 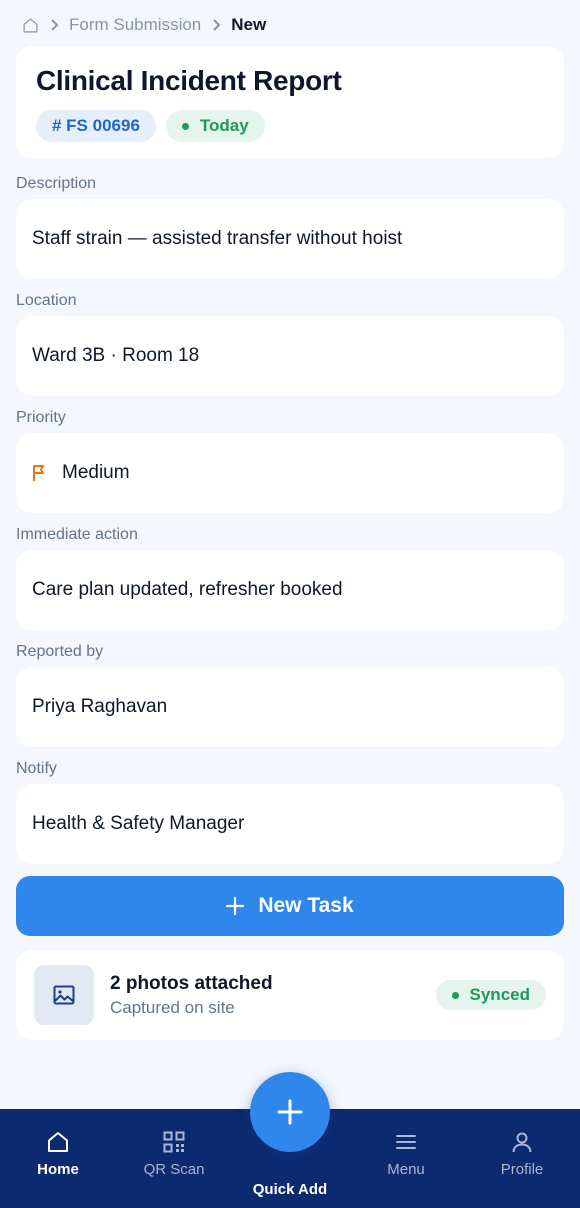 I want to click on nav-item-menu: Menu, so click(x=406, y=1153).